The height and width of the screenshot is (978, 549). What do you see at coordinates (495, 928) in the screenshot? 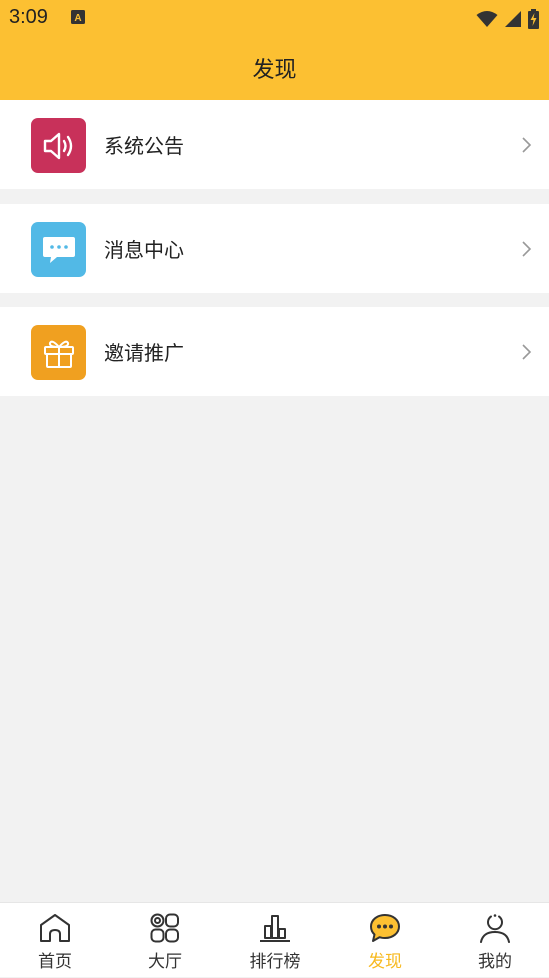
I see `profile-icon` at bounding box center [495, 928].